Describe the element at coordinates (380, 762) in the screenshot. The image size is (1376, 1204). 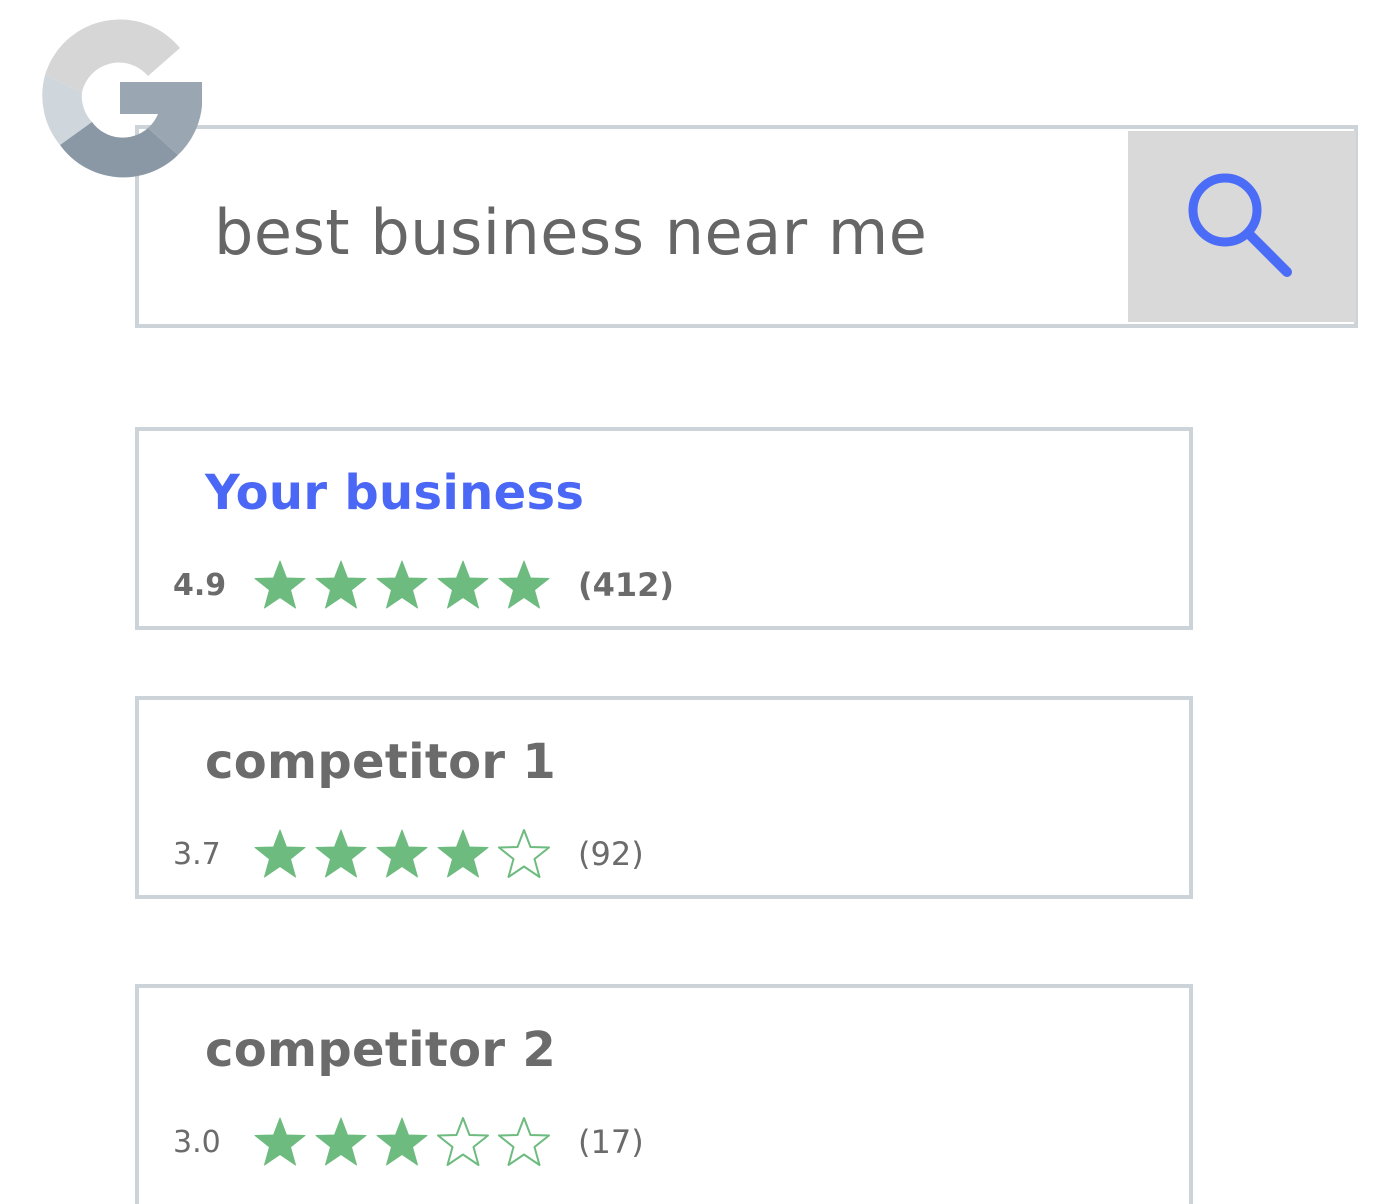
I see `result-title: competitor 1` at that location.